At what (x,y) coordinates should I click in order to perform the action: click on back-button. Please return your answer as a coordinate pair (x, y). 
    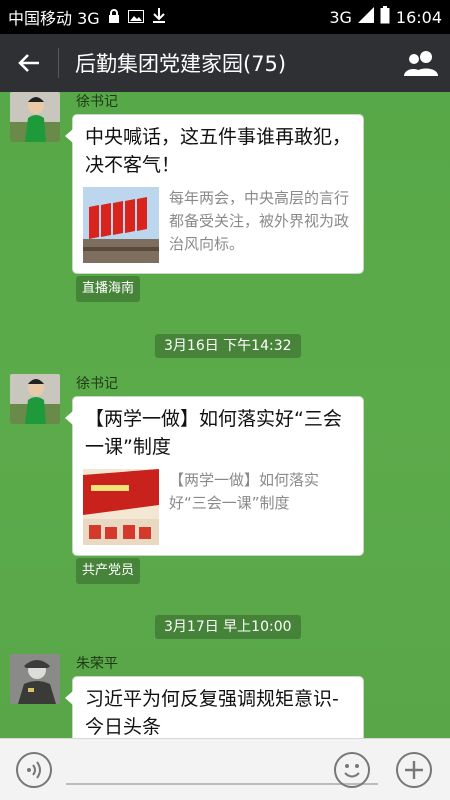
    Looking at the image, I should click on (29, 63).